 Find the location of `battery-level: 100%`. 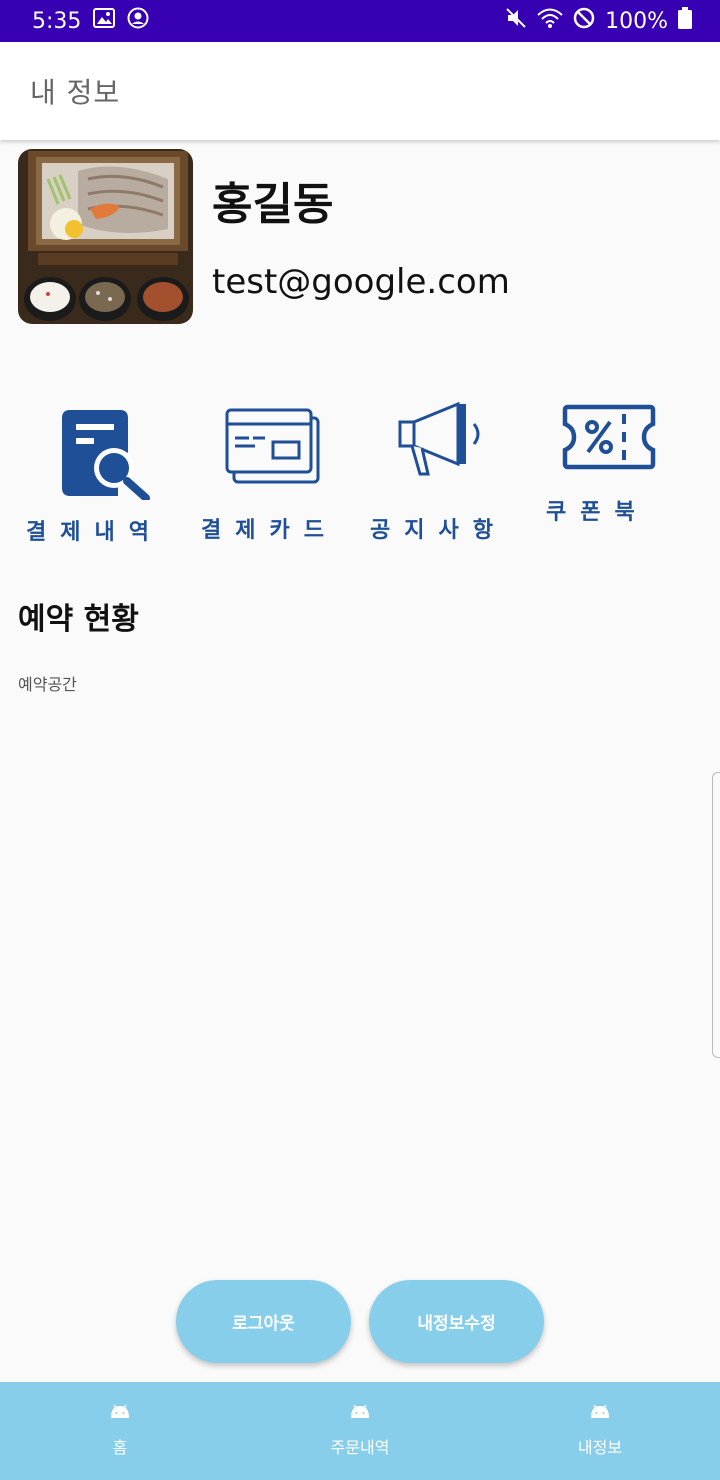

battery-level: 100% is located at coordinates (636, 21).